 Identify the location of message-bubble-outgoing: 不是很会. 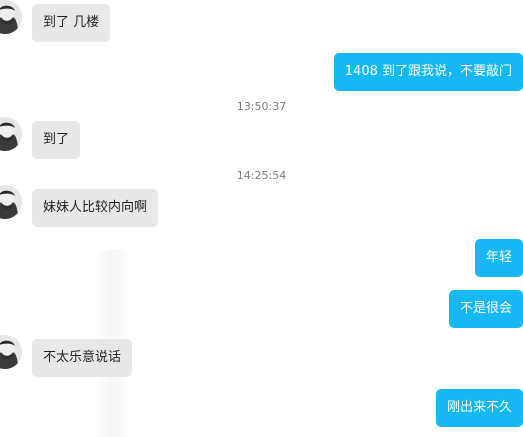
(485, 309).